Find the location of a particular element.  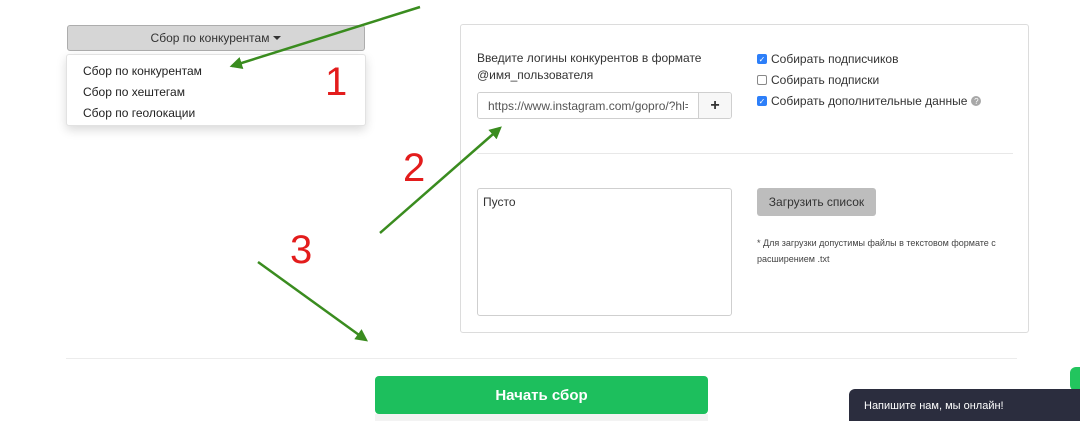

arrow-to-dropdown-item is located at coordinates (325, 37).